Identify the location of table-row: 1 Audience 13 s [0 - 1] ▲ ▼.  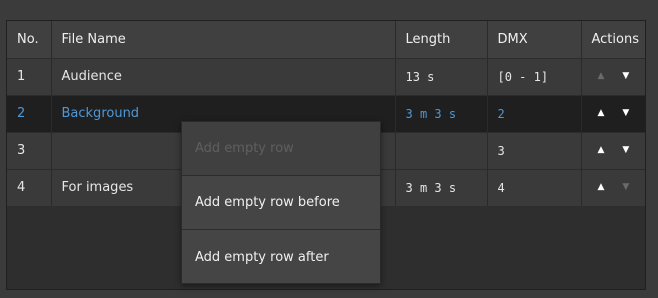
(326, 76).